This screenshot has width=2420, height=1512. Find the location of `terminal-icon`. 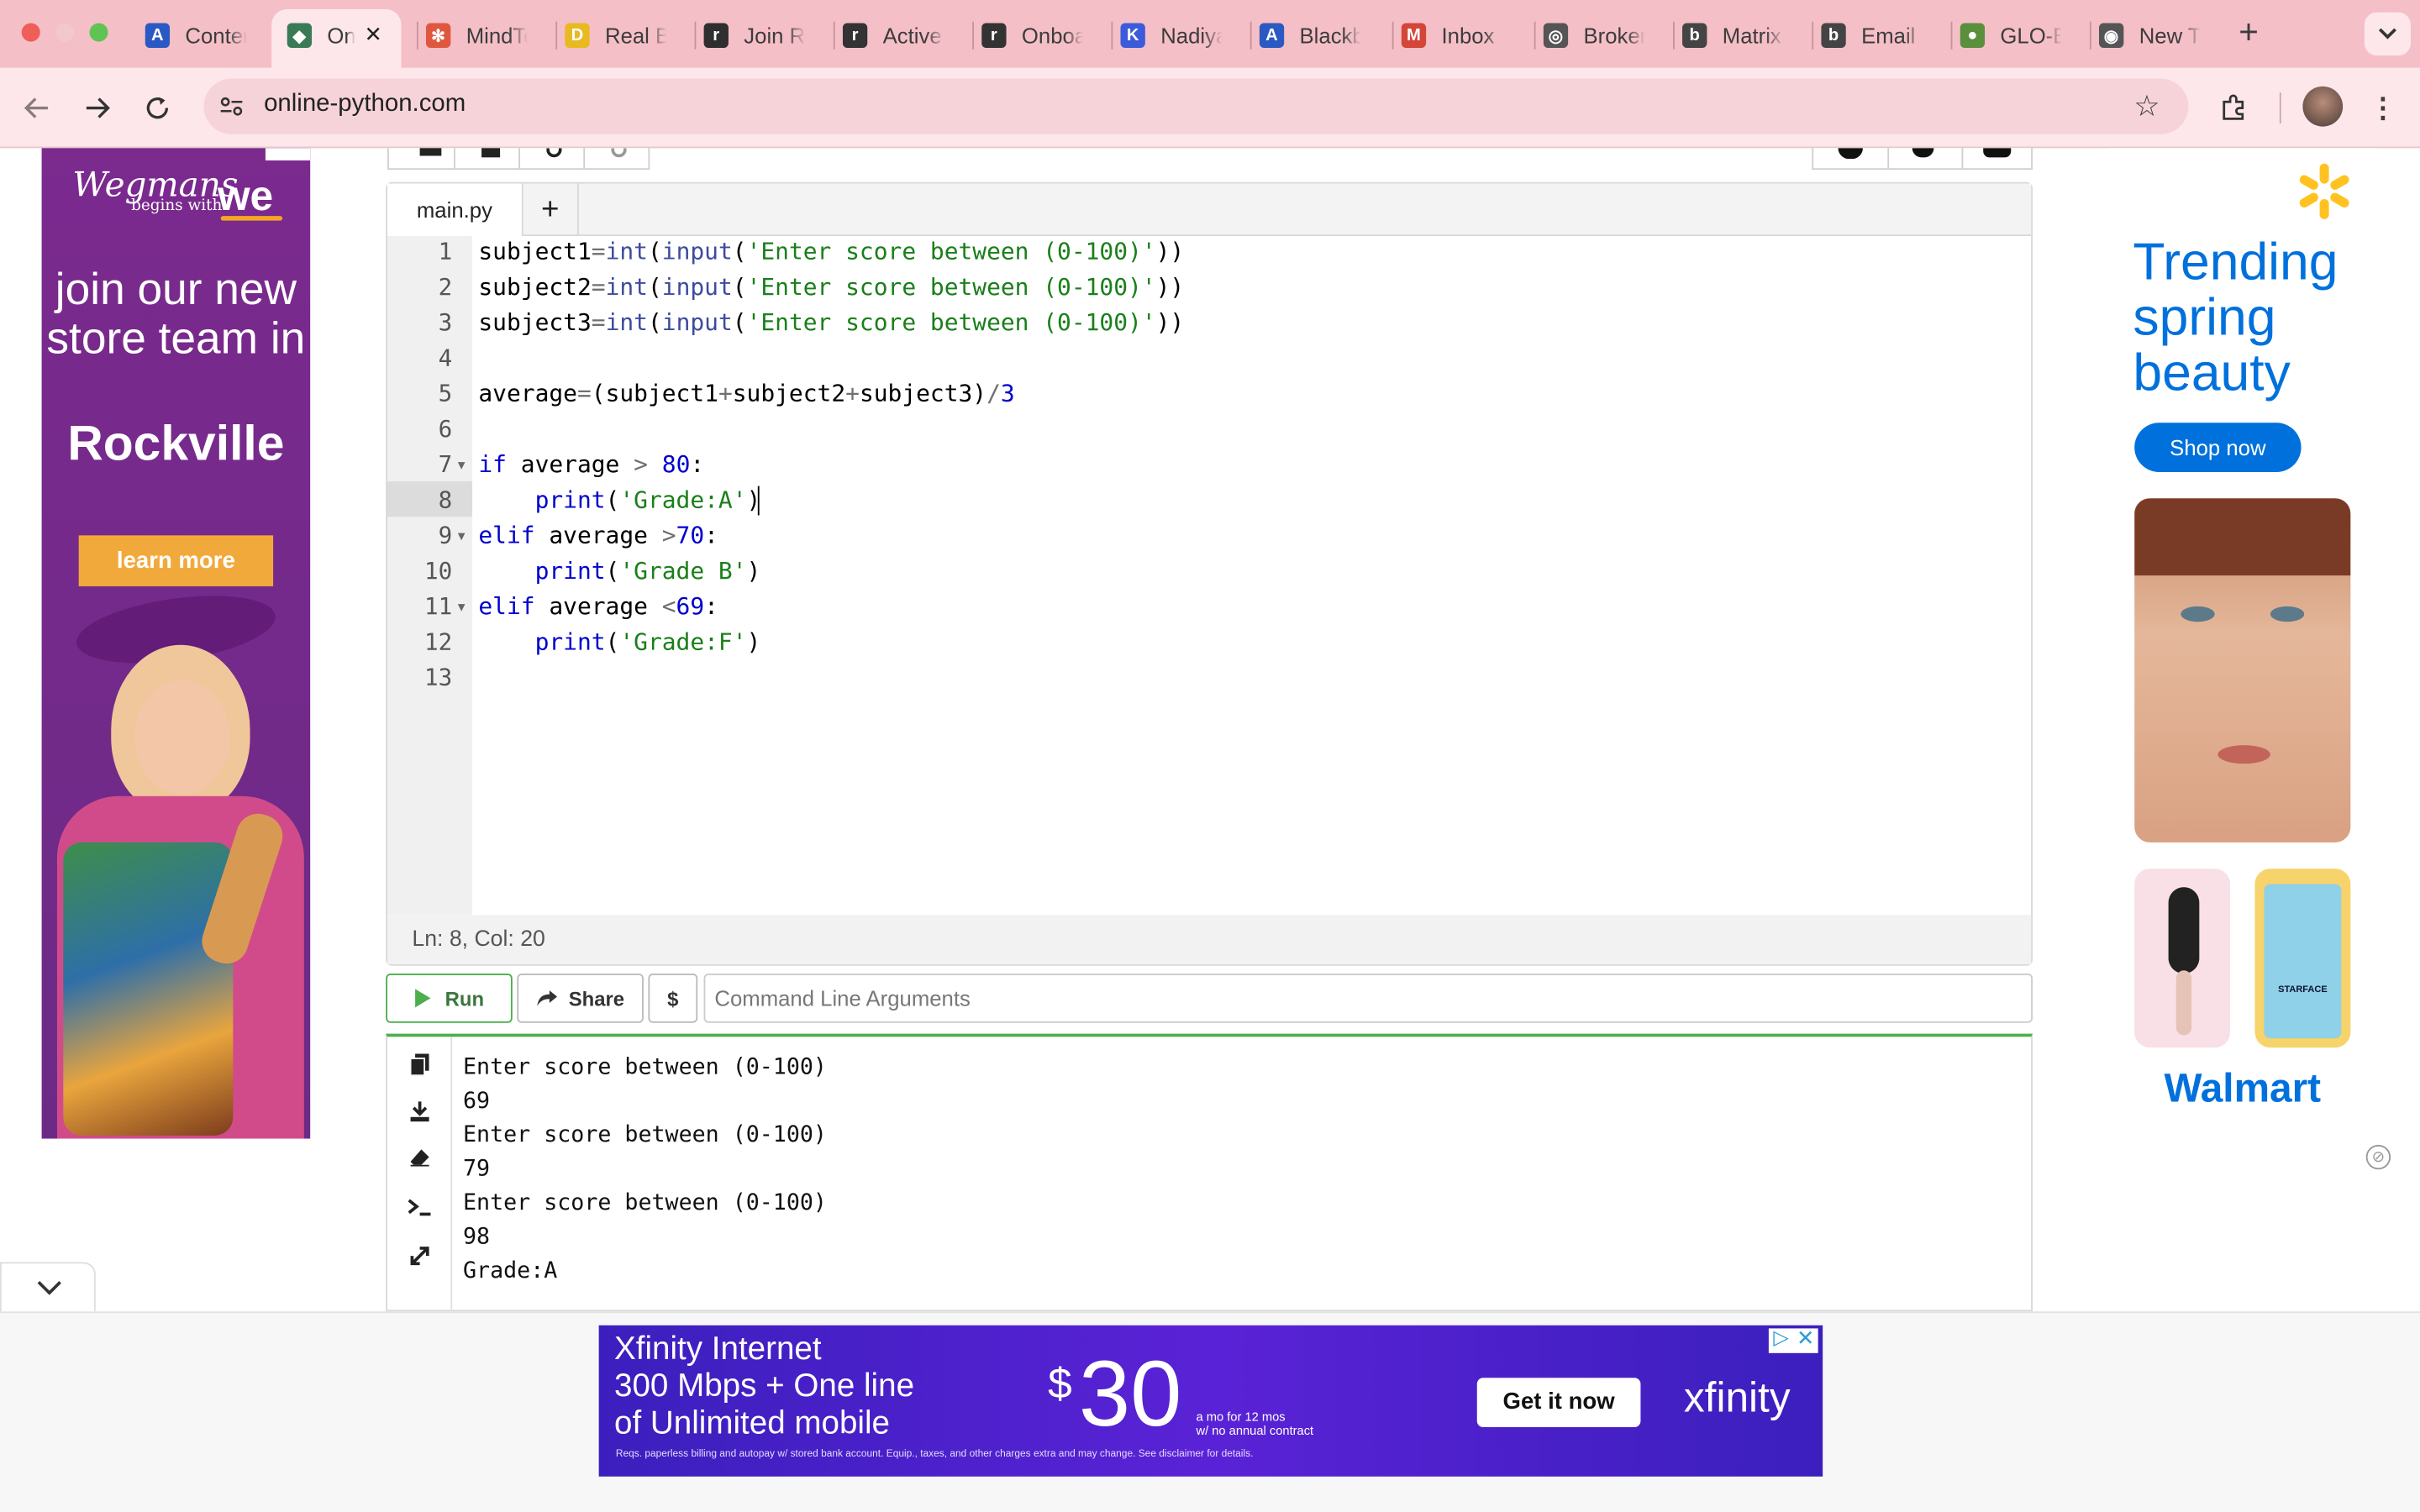

terminal-icon is located at coordinates (420, 1206).